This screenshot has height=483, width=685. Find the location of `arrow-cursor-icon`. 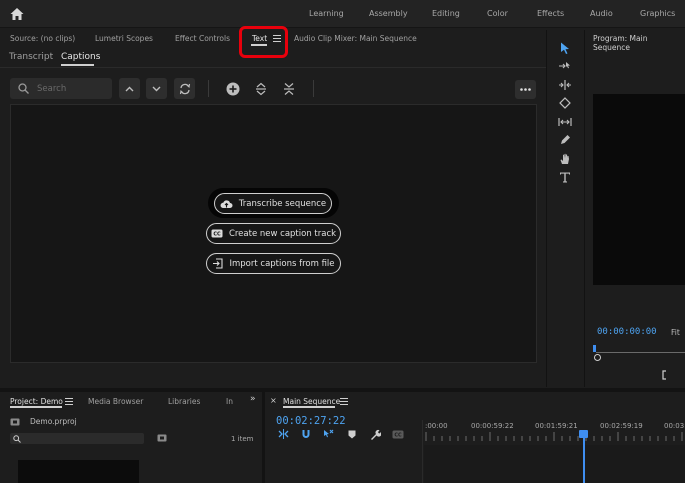

arrow-cursor-icon is located at coordinates (565, 48).